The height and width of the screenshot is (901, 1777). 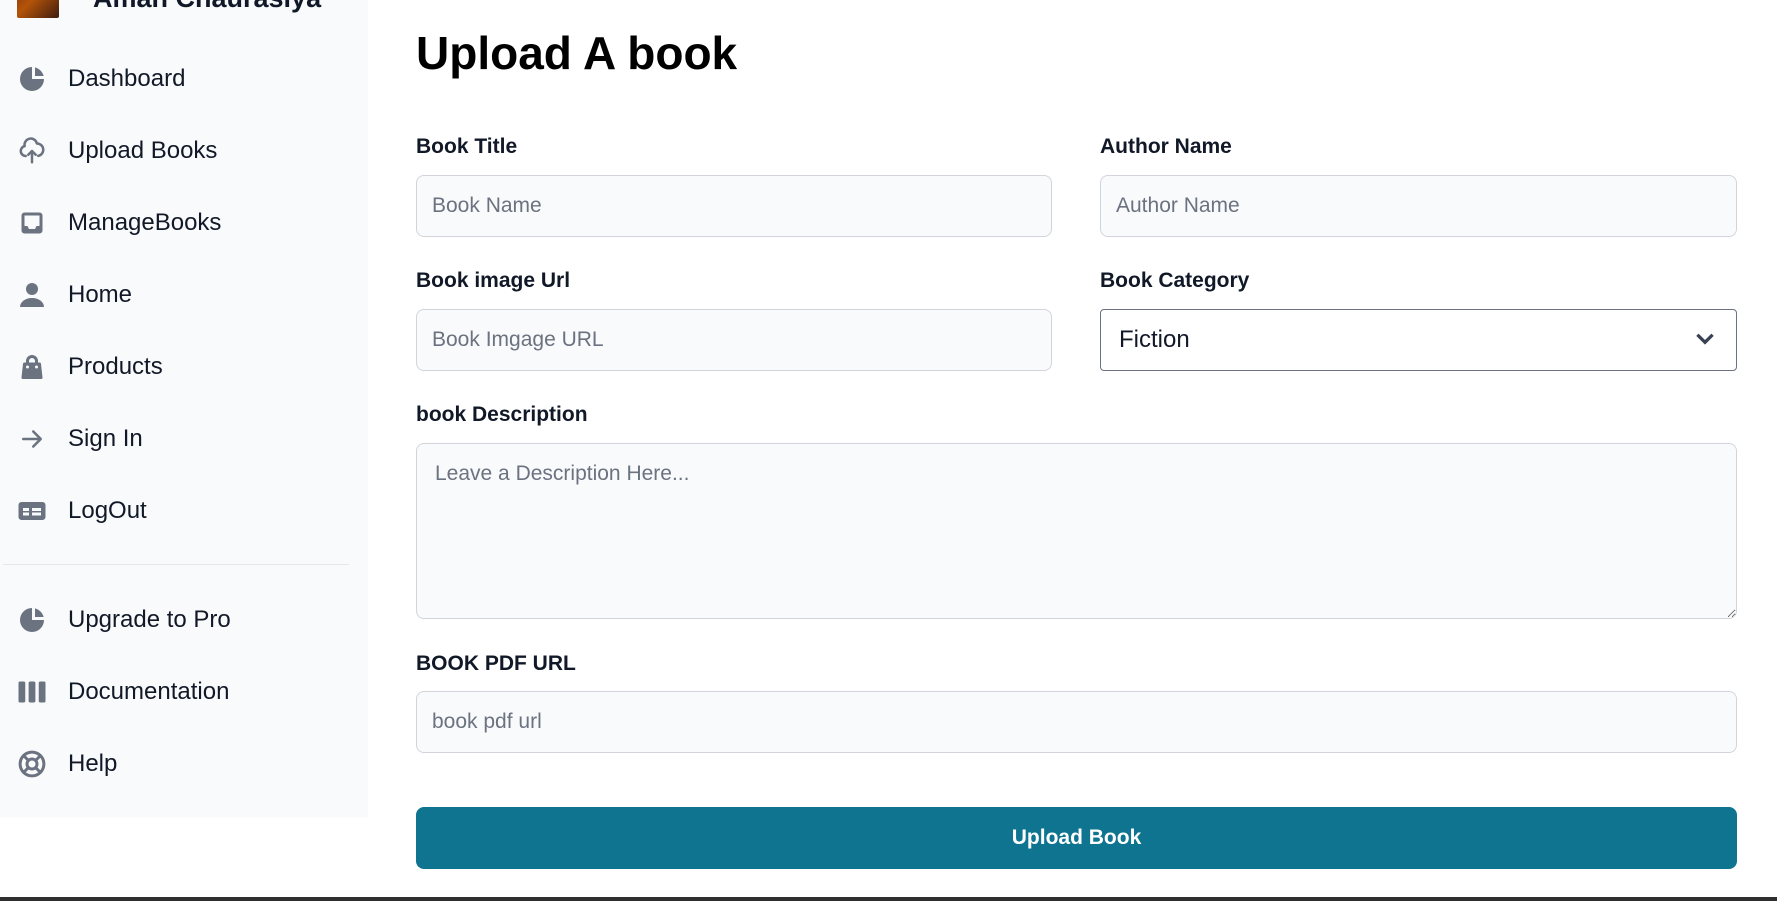 I want to click on view-columns-icon, so click(x=32, y=692).